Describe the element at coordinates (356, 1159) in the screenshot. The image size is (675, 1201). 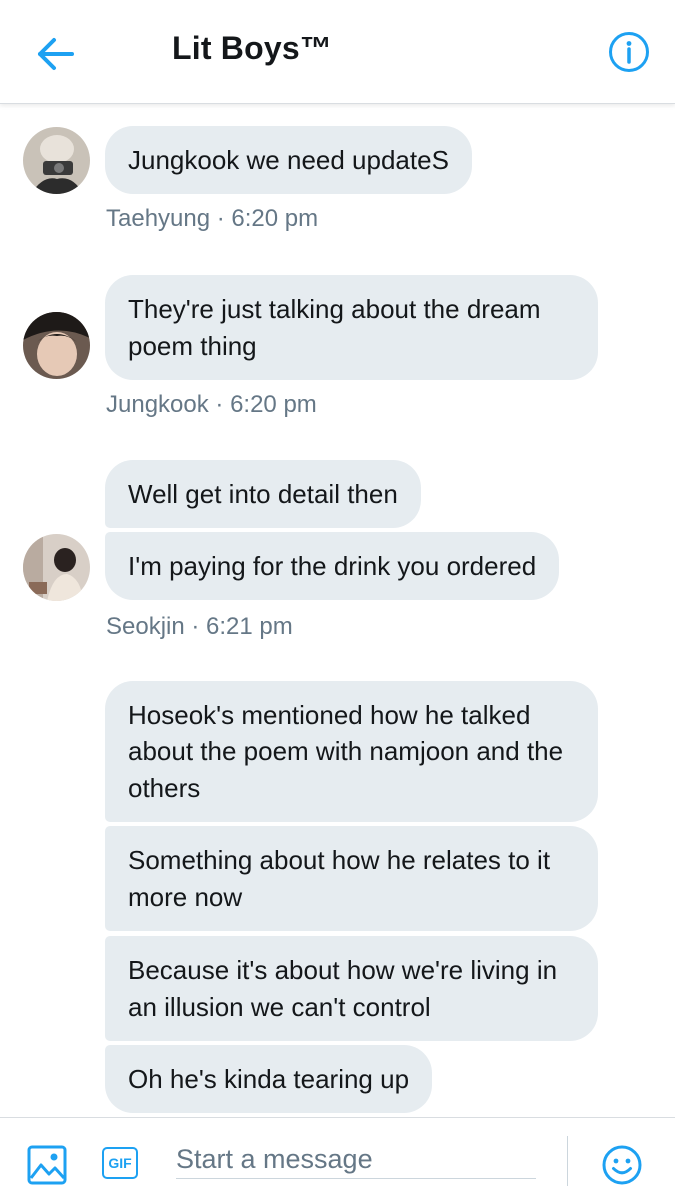
I see `message-input` at that location.